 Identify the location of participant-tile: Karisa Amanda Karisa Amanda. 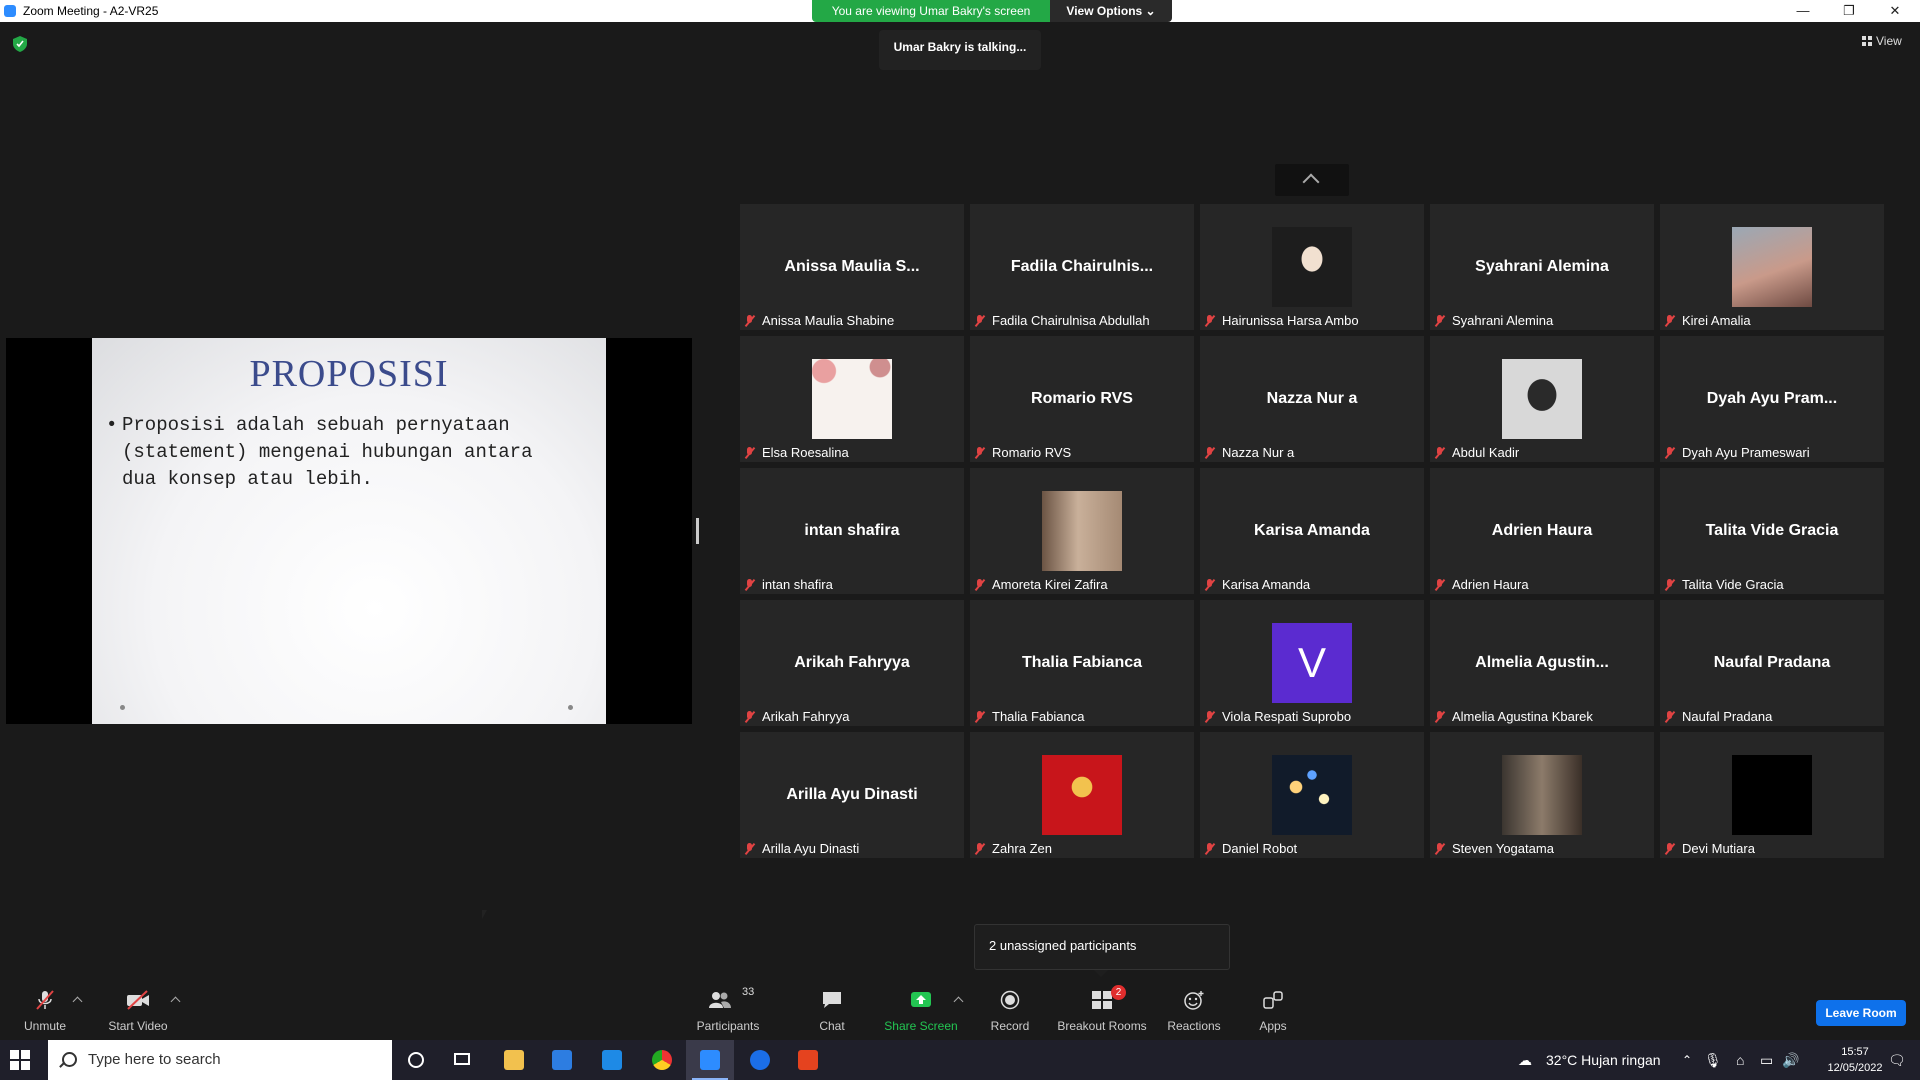
(1312, 531).